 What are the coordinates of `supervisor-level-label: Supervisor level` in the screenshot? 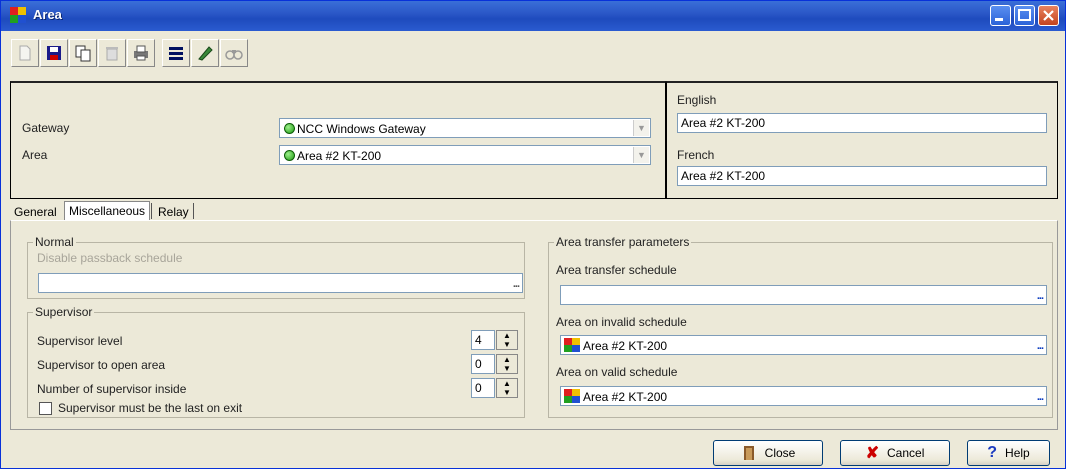 It's located at (80, 341).